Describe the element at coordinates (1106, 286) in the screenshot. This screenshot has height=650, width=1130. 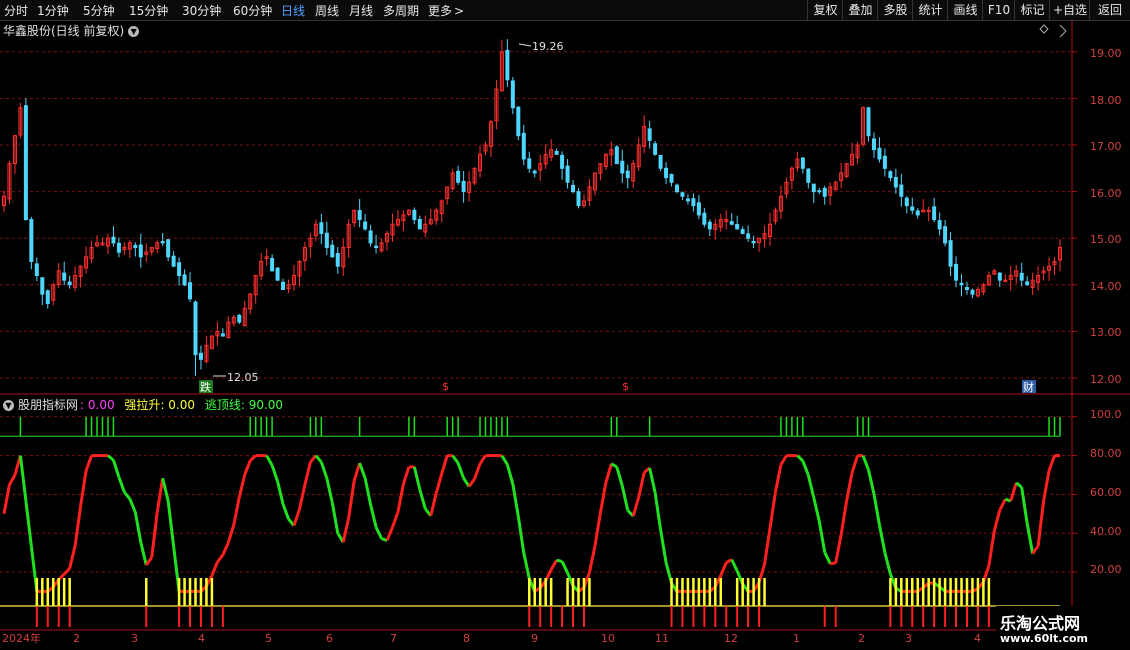
I see `price-tick: 14.00` at that location.